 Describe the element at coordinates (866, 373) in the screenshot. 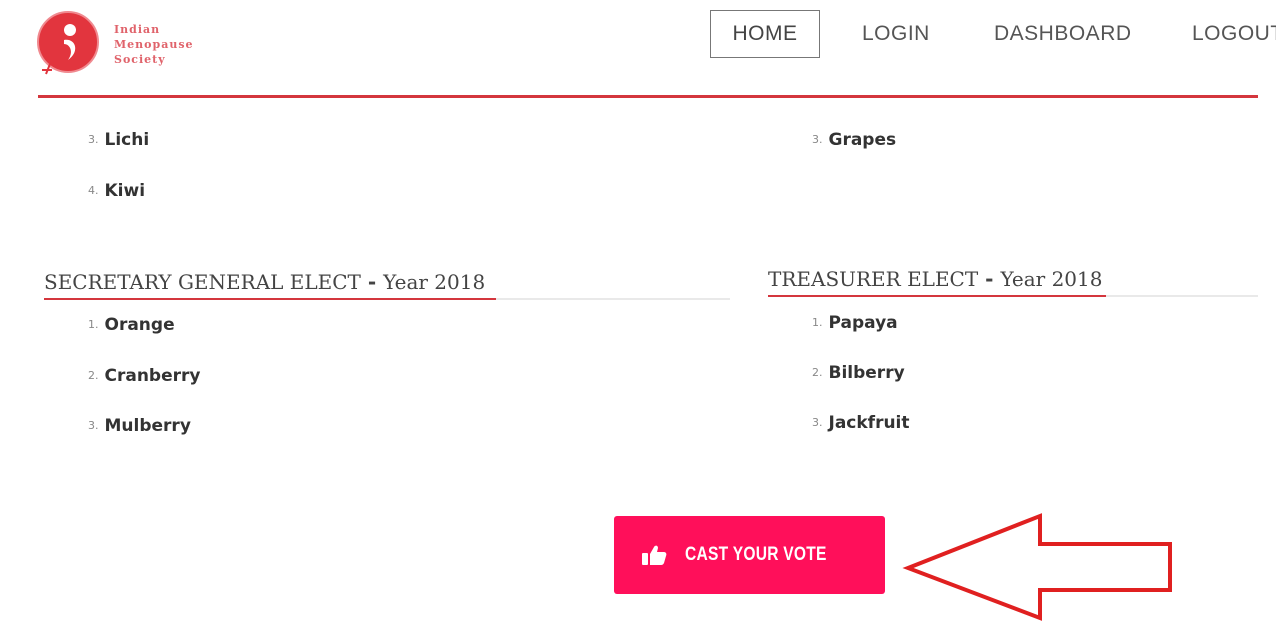

I see `candidate-name: Bilberry` at that location.